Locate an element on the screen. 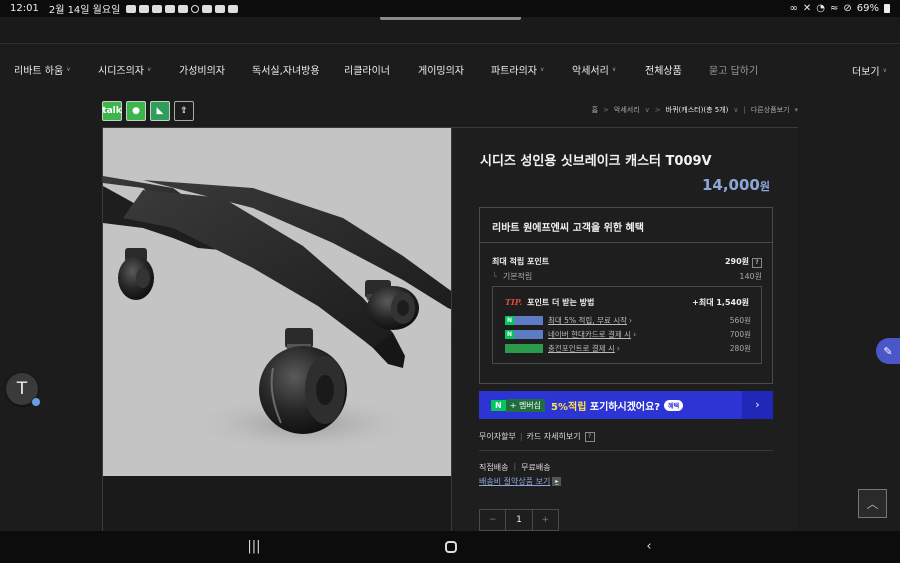  share-buttons: talk ● ◣ ⇪ is located at coordinates (148, 111).